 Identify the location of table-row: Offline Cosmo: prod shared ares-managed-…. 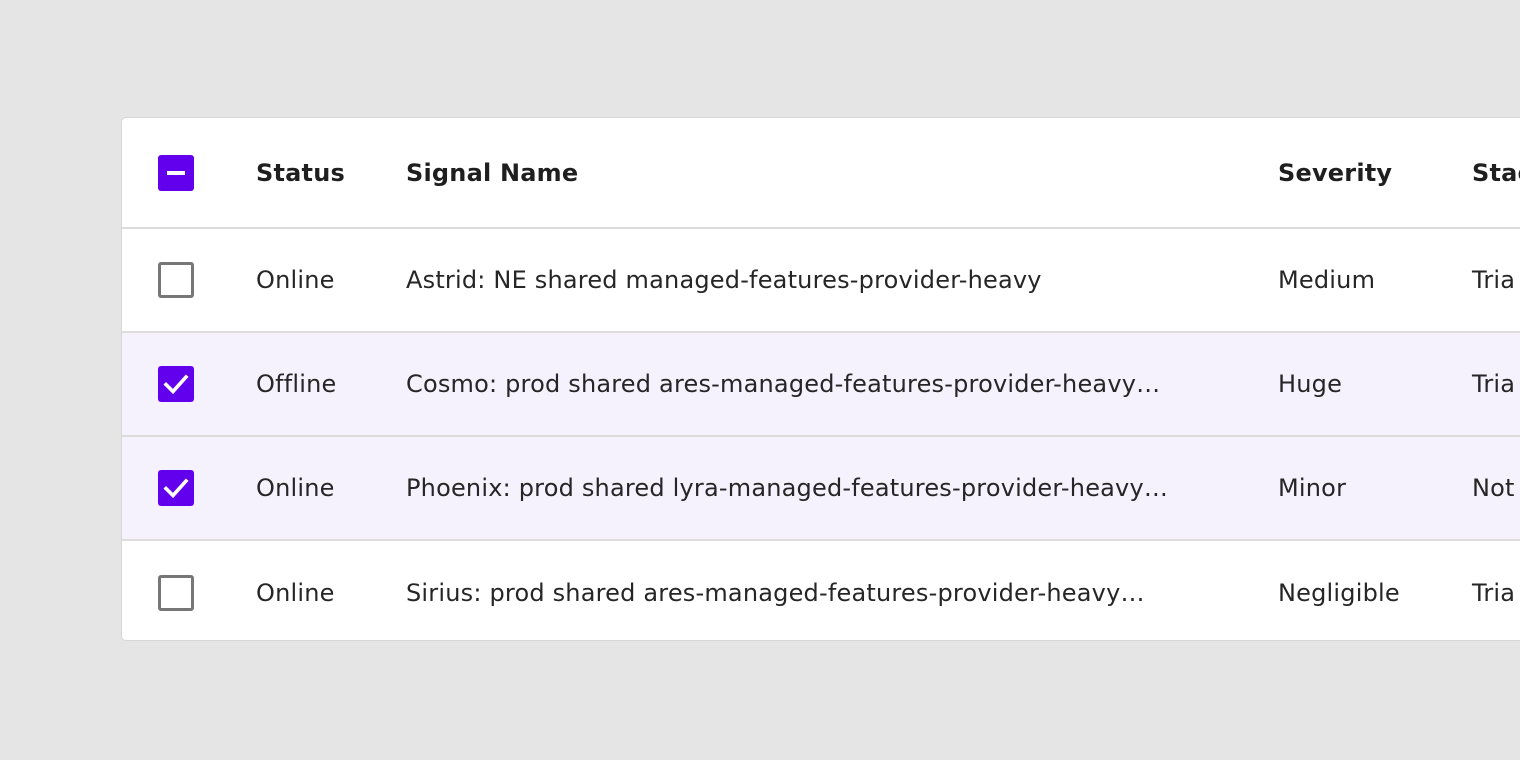
(821, 385).